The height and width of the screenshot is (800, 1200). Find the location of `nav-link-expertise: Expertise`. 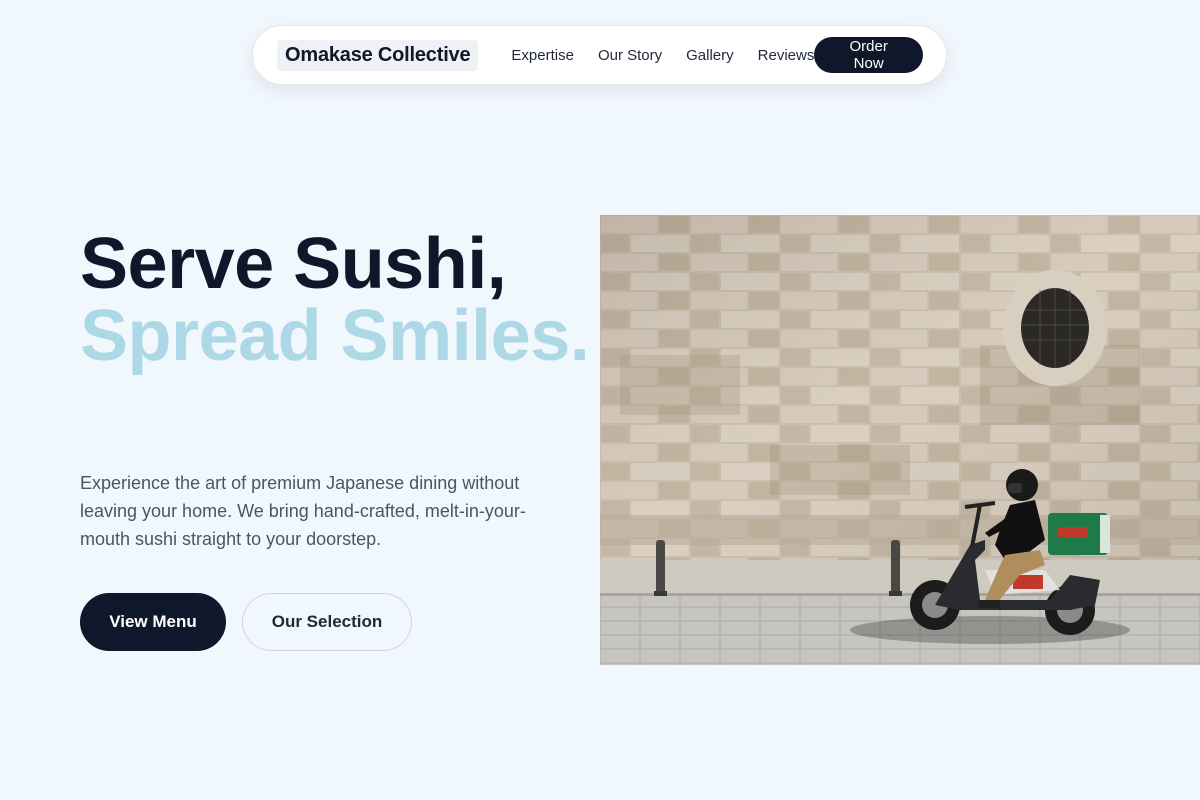

nav-link-expertise: Expertise is located at coordinates (542, 55).